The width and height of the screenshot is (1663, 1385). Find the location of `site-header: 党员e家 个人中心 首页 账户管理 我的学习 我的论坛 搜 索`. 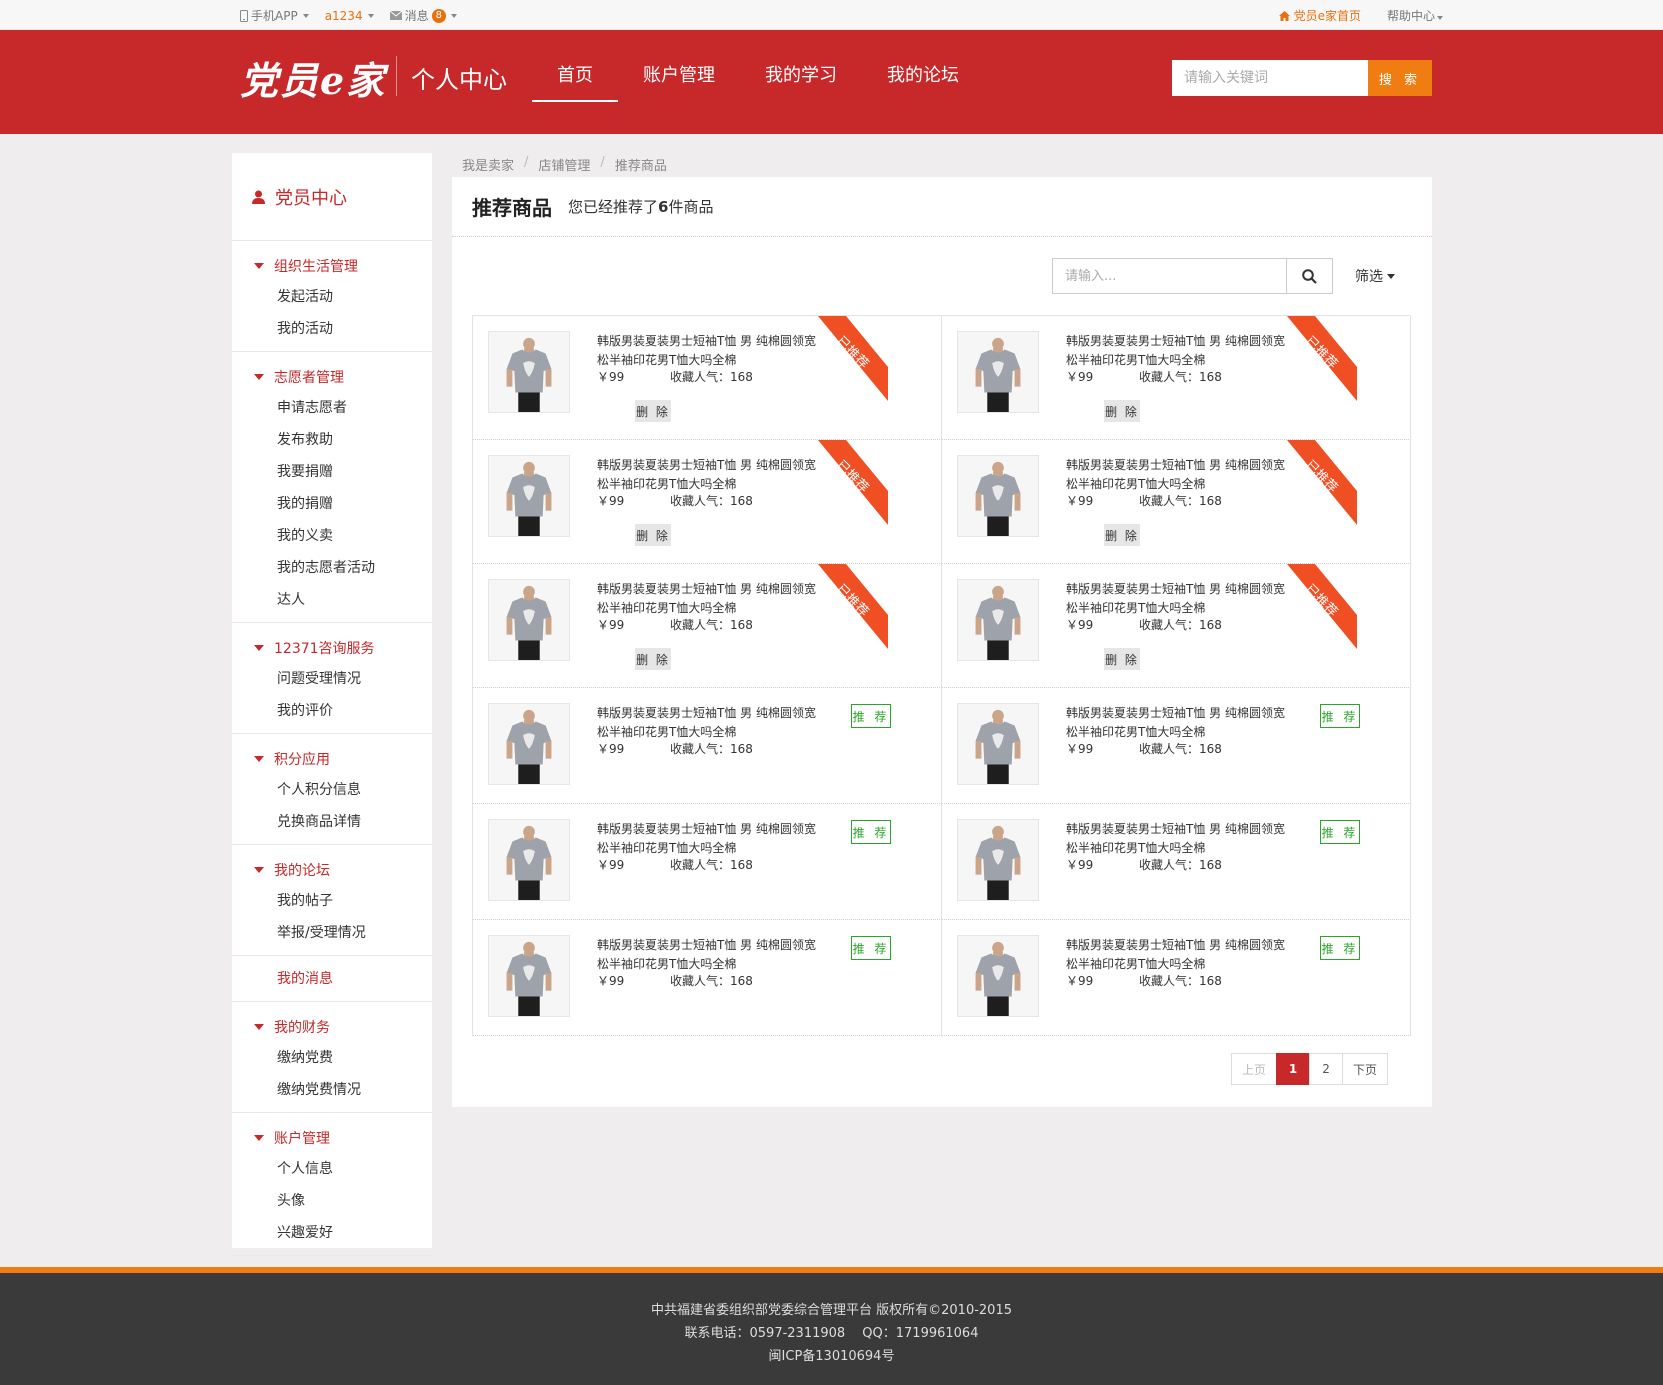

site-header: 党员e家 个人中心 首页 账户管理 我的学习 我的论坛 搜 索 is located at coordinates (831, 82).